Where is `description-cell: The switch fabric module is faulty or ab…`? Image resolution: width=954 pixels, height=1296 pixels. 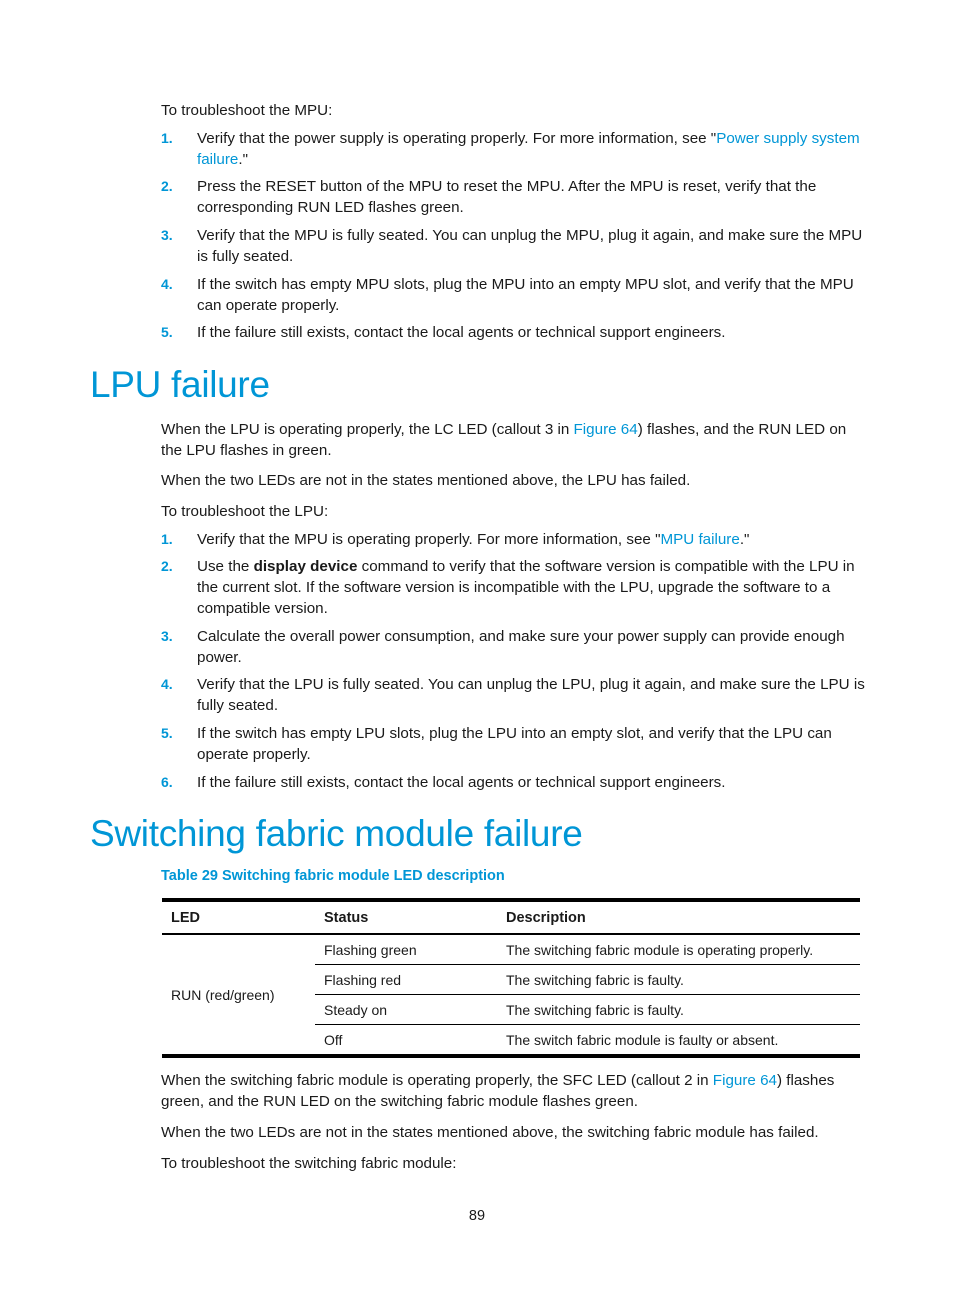
description-cell: The switch fabric module is faulty or ab… is located at coordinates (678, 1041).